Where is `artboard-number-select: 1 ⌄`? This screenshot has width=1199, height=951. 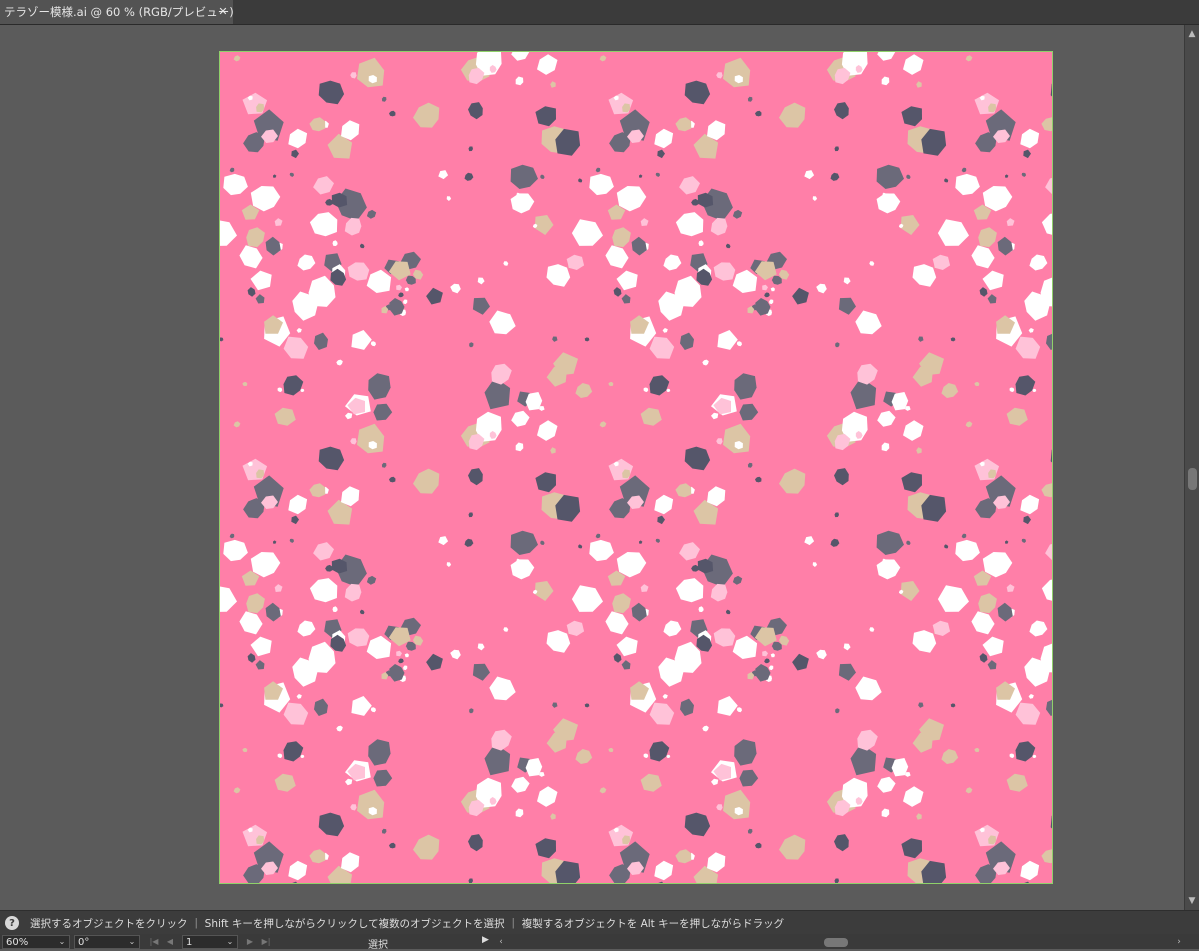 artboard-number-select: 1 ⌄ is located at coordinates (210, 942).